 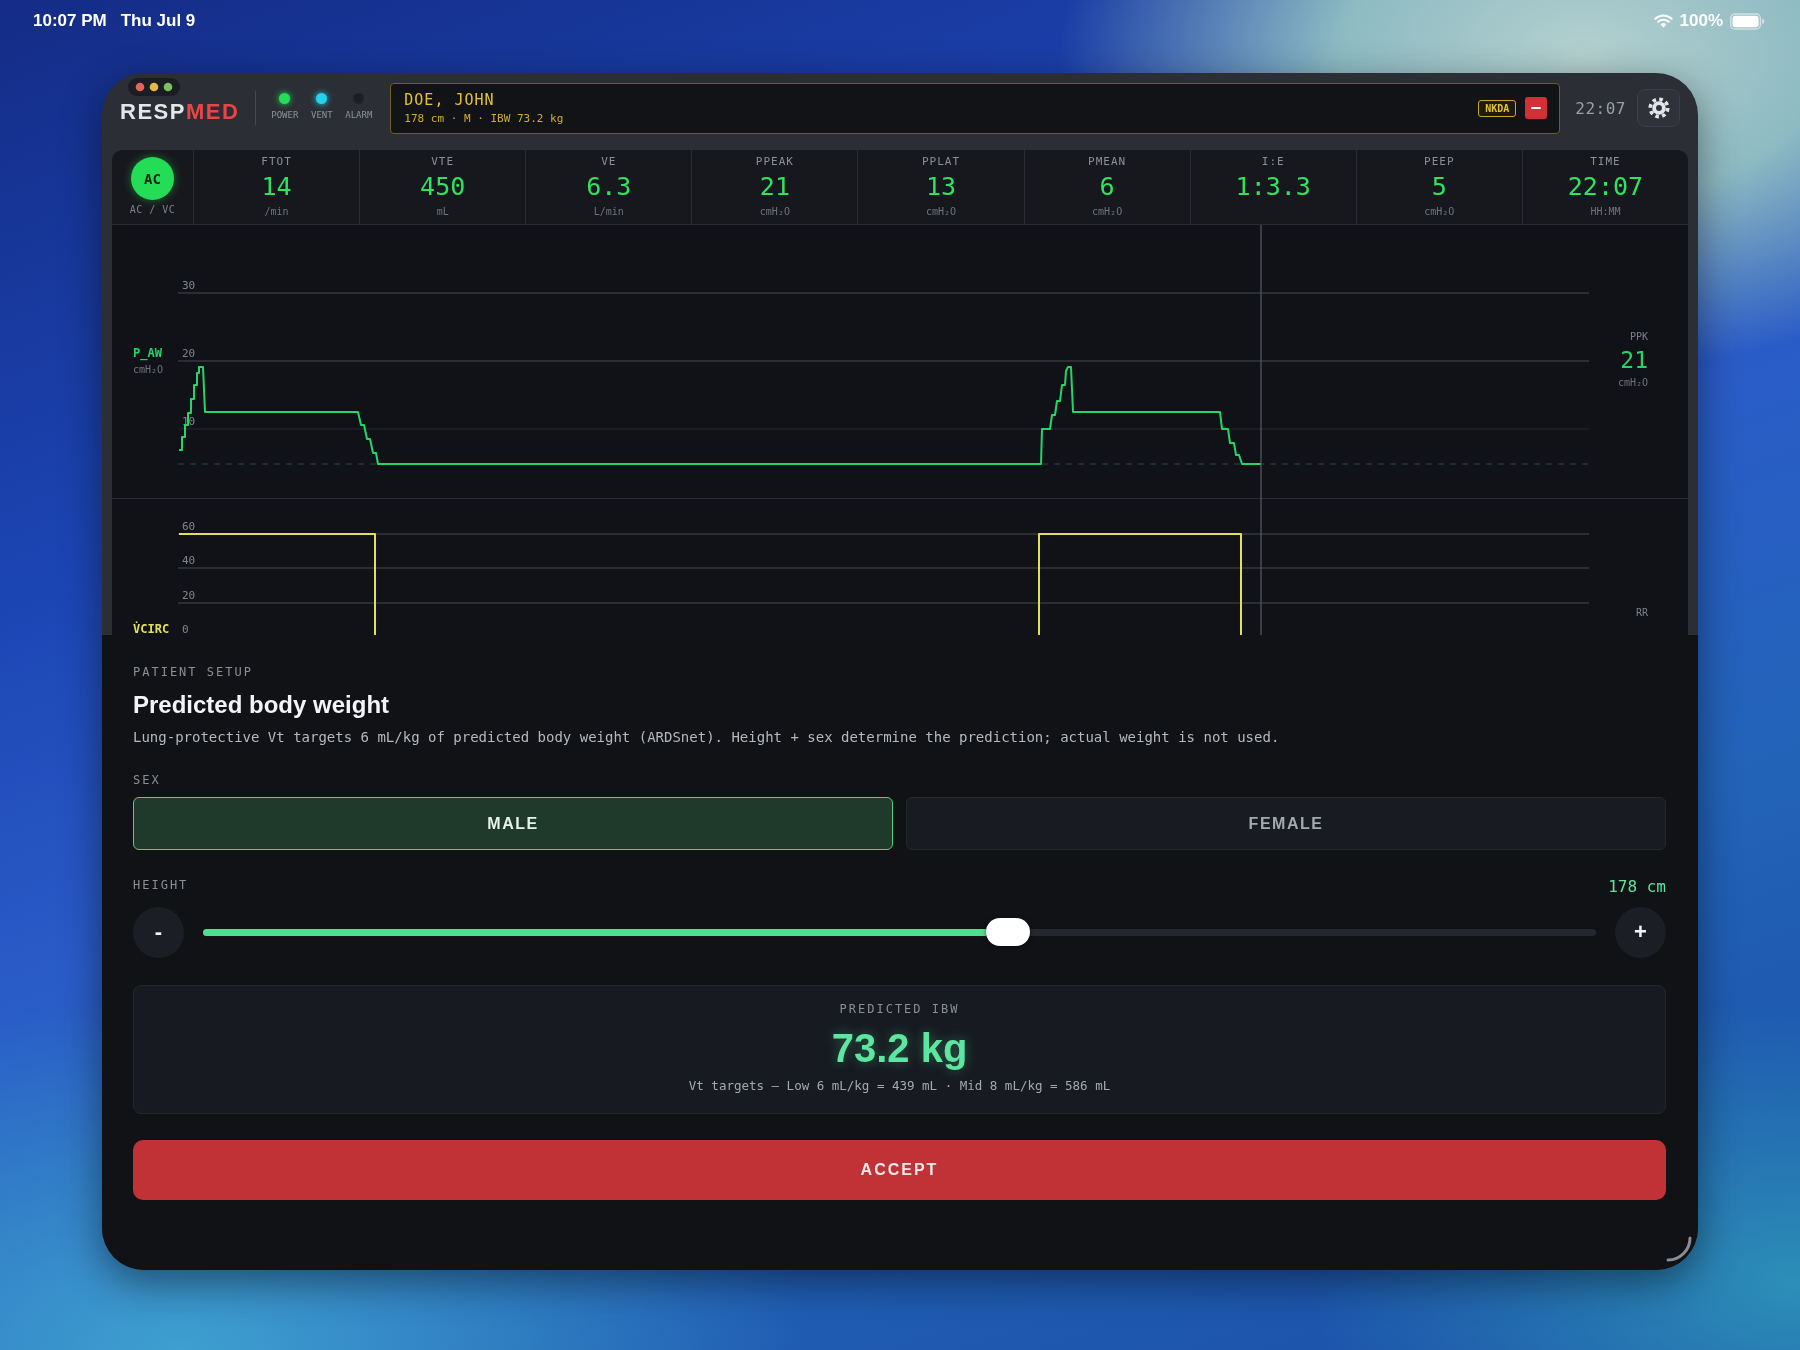 I want to click on axis-tick-label: 20, so click(x=189, y=353).